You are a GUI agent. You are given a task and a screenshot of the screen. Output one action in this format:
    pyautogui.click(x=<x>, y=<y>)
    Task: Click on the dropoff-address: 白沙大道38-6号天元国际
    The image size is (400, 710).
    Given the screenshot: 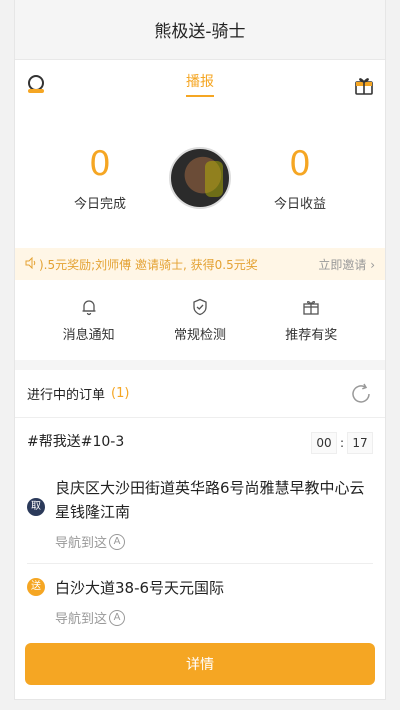 What is the action you would take?
    pyautogui.click(x=140, y=588)
    